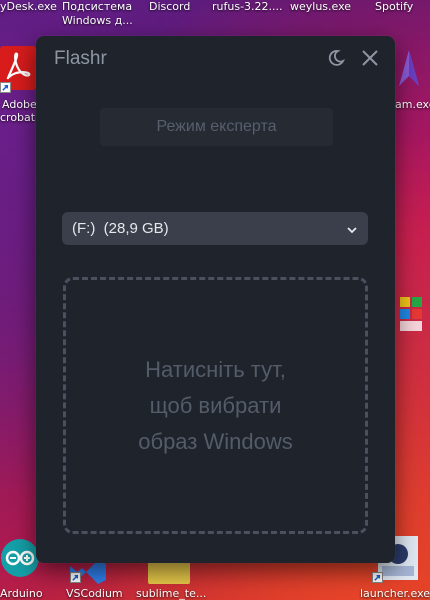 This screenshot has width=430, height=600. Describe the element at coordinates (215, 228) in the screenshot. I see `drive-select: (F:) (28,9 GB)` at that location.